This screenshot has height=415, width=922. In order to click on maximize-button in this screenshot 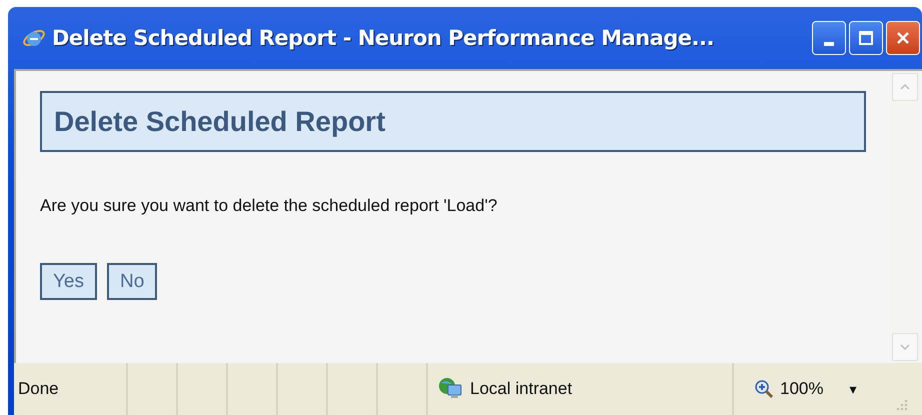, I will do `click(866, 38)`.